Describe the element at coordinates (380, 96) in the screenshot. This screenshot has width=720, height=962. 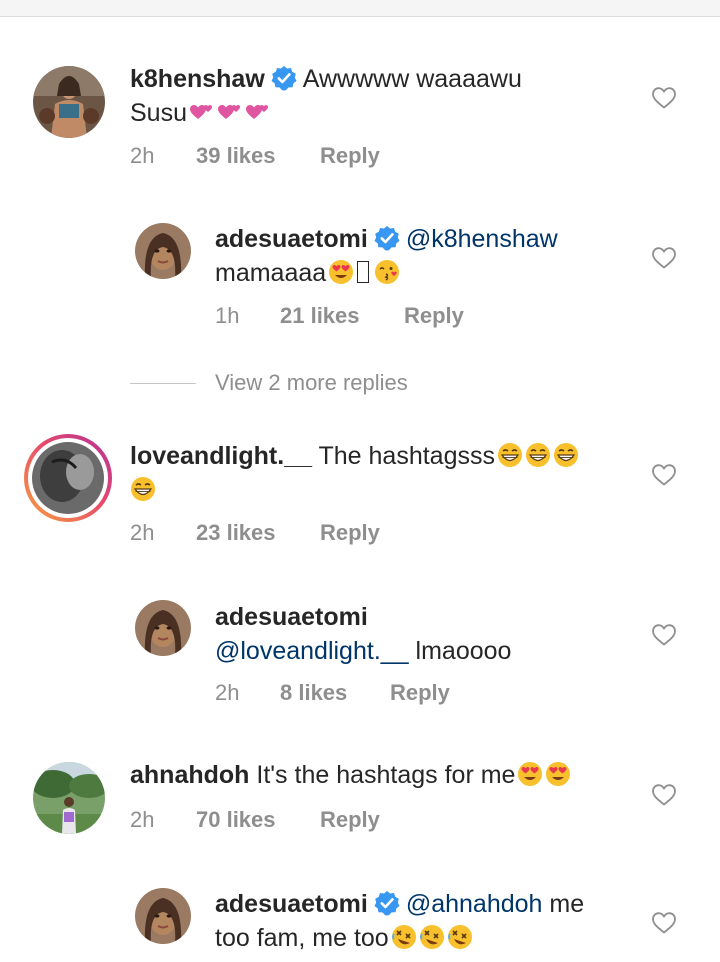
I see `comment-body: k8henshaw Awwwww waaaawu Susu` at that location.